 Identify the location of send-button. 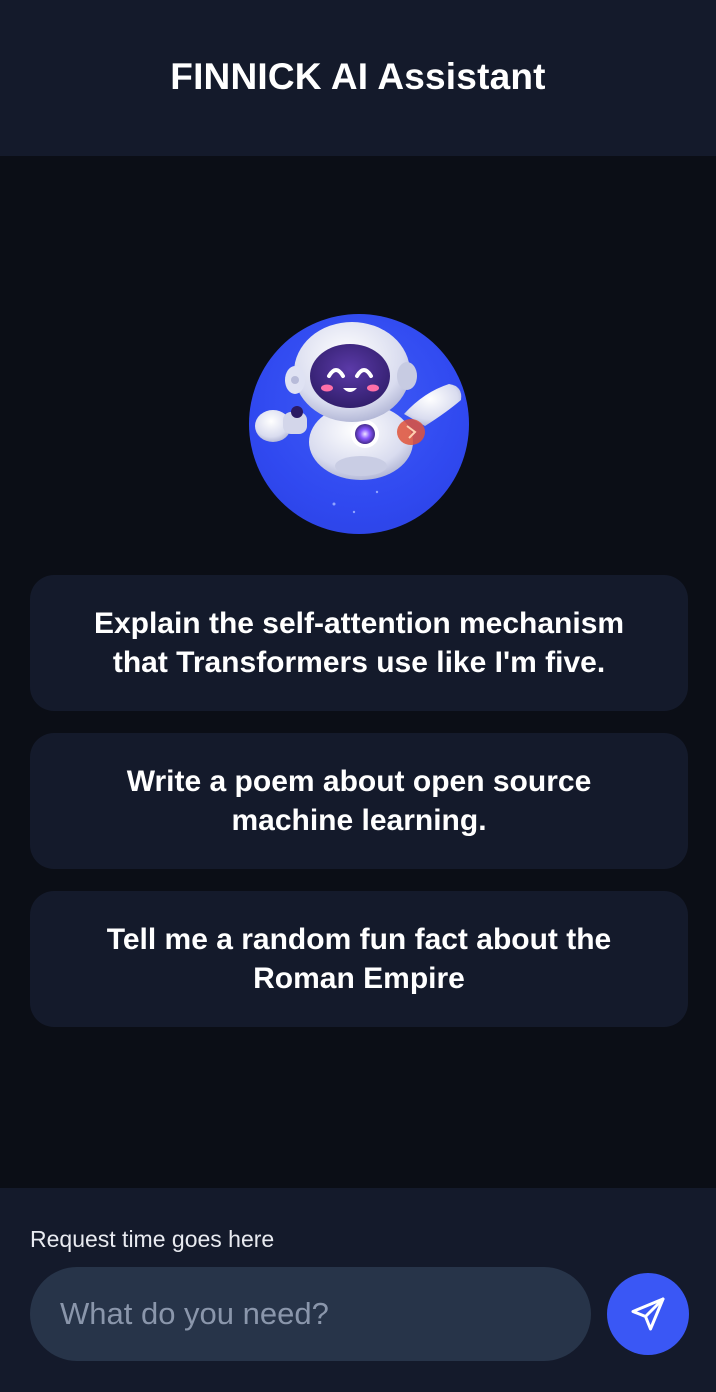
(648, 1314).